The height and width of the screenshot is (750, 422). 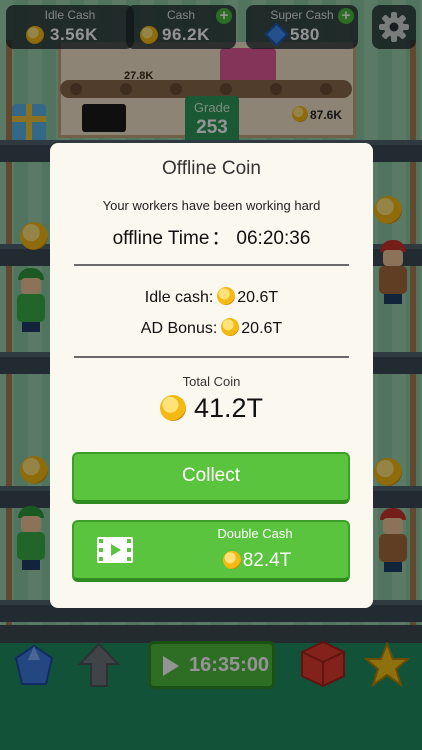 What do you see at coordinates (255, 533) in the screenshot?
I see `double-cash-label: Double Cash` at bounding box center [255, 533].